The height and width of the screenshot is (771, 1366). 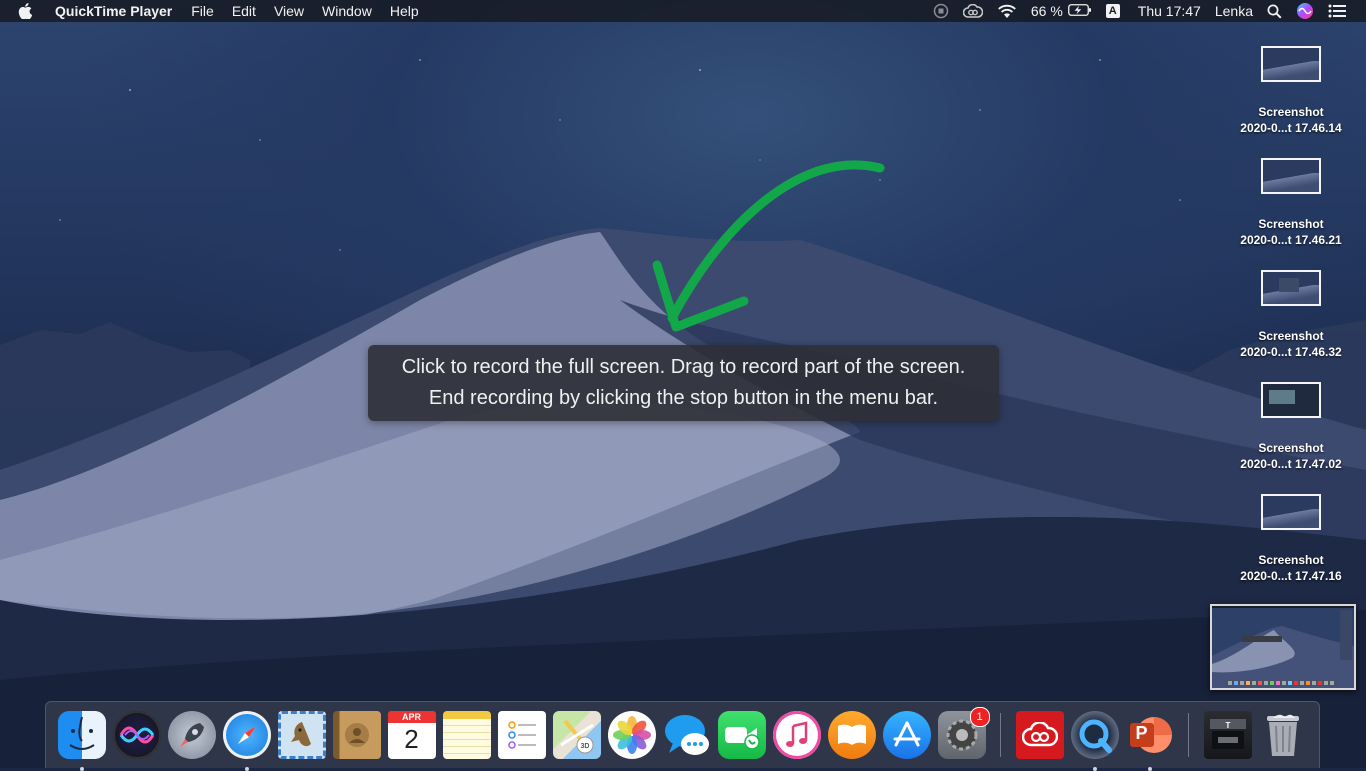 What do you see at coordinates (136, 735) in the screenshot?
I see `siri-icon` at bounding box center [136, 735].